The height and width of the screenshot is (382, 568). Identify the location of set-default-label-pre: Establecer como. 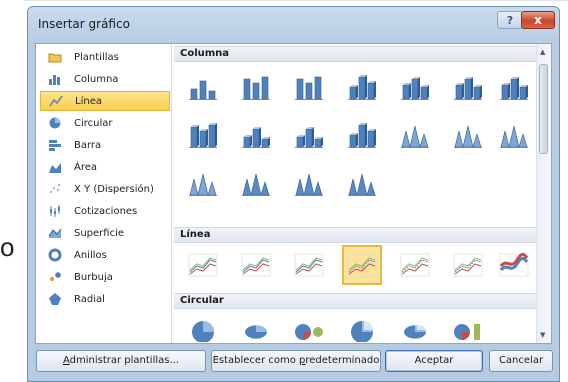
(256, 360).